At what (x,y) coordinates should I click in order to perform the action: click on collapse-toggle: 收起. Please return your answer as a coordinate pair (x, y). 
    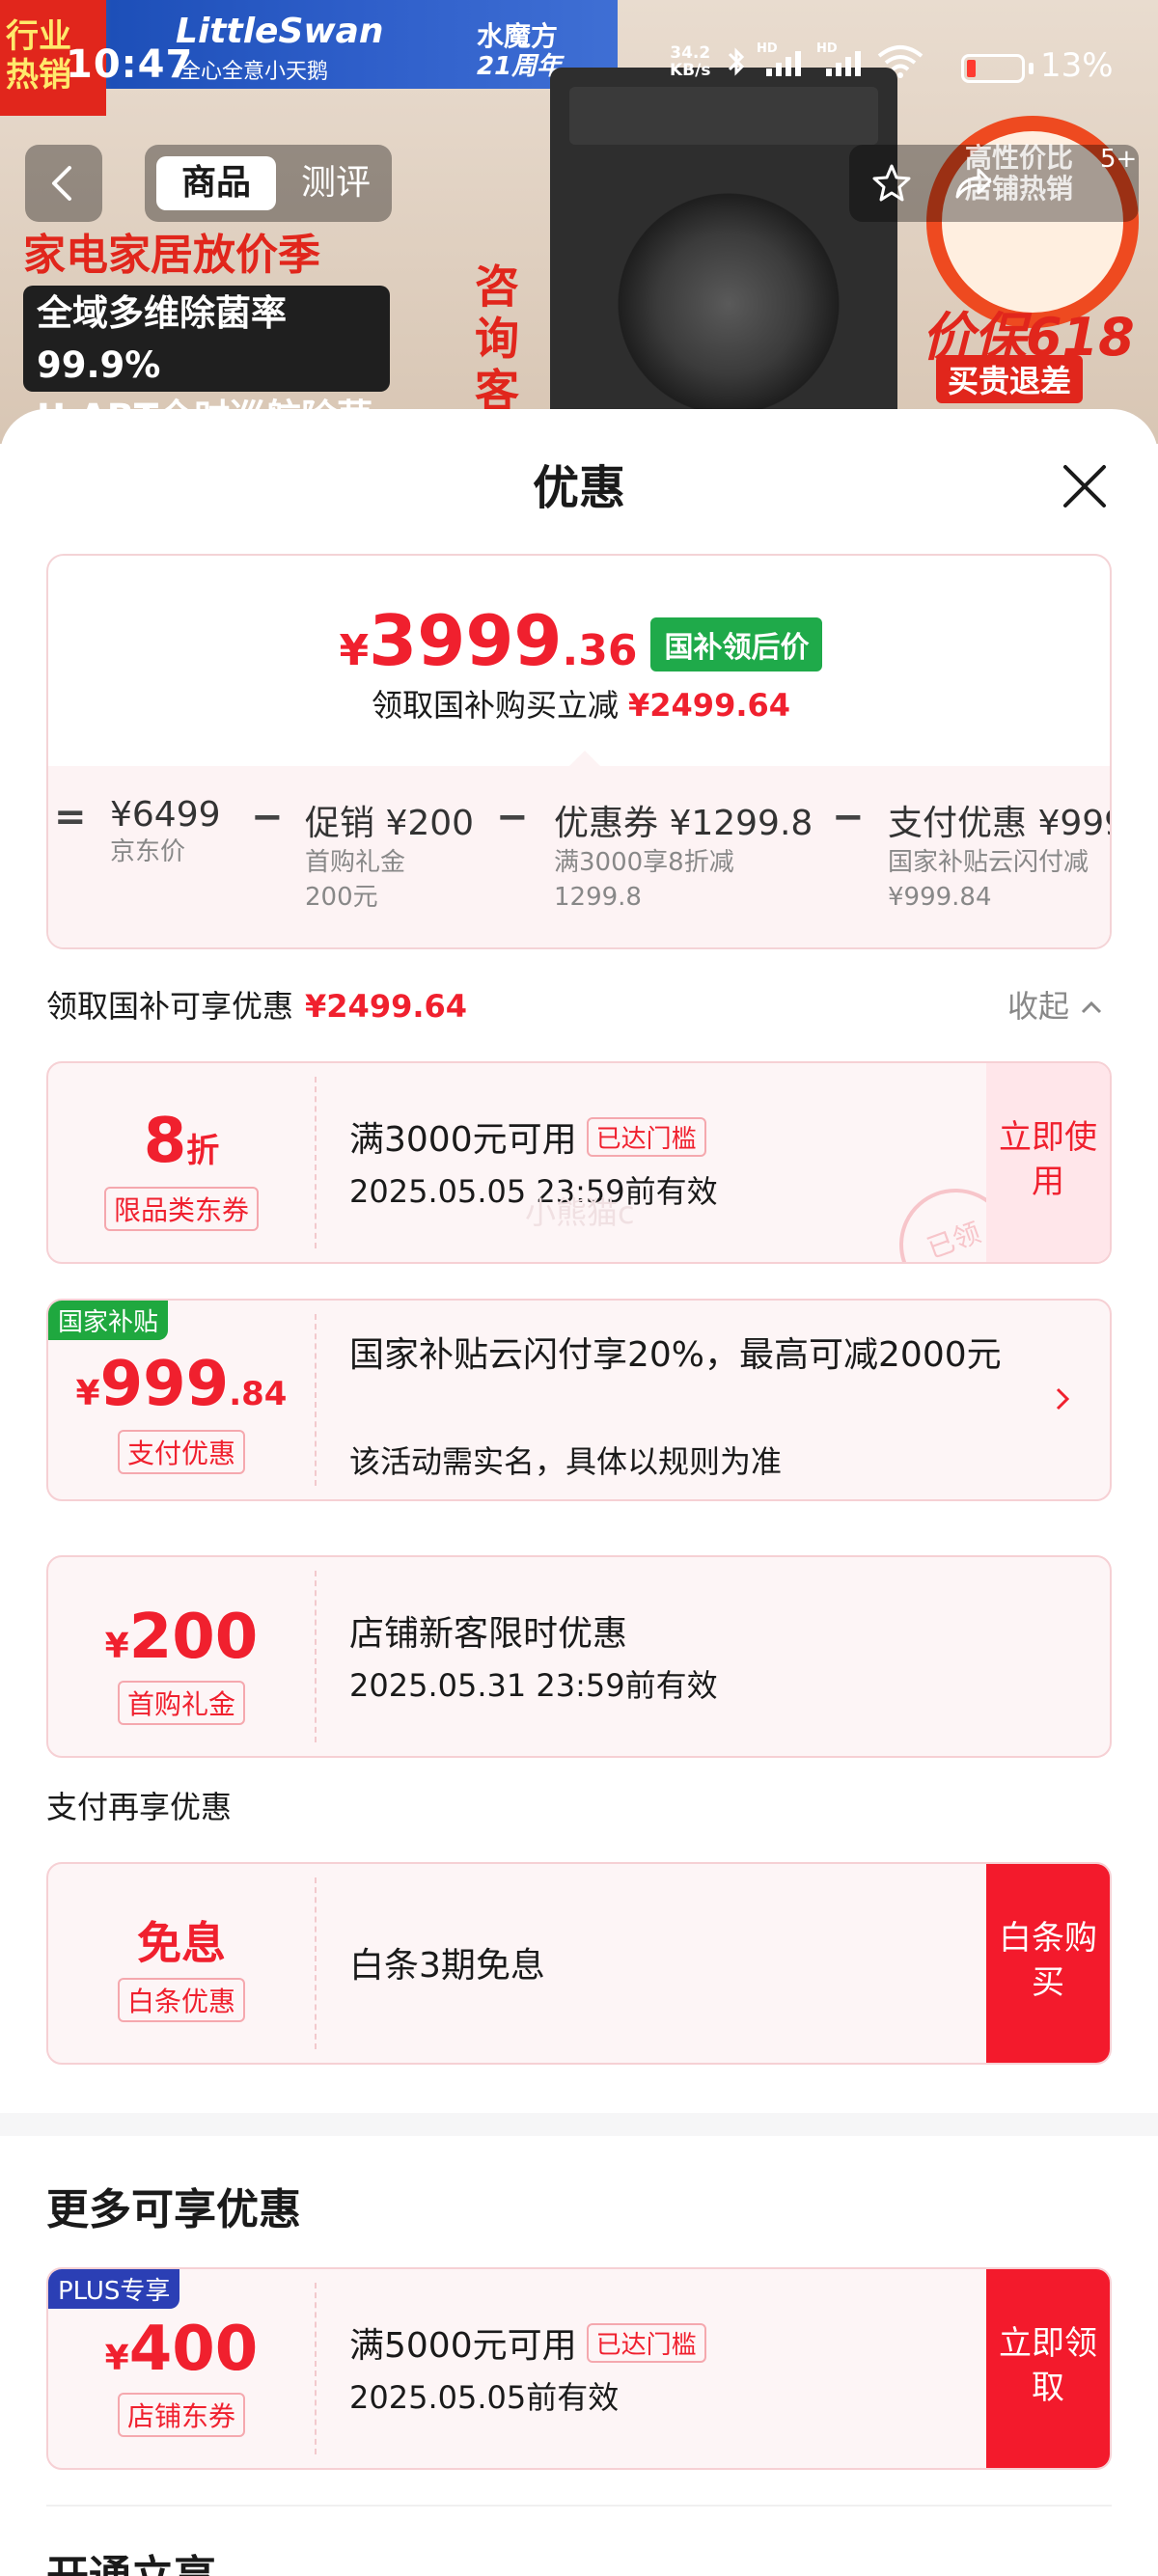
    Looking at the image, I should click on (1055, 1005).